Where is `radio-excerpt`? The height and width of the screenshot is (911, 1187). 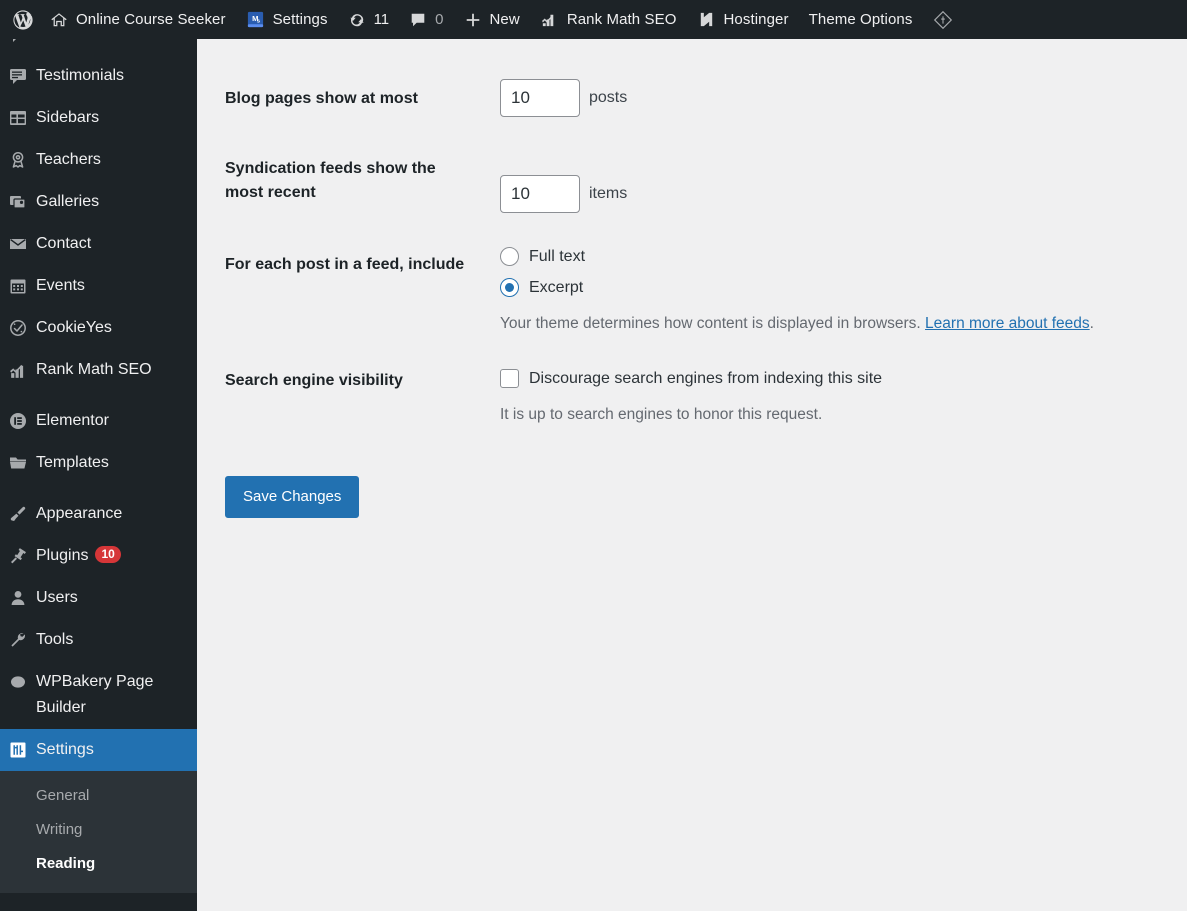 radio-excerpt is located at coordinates (509, 287).